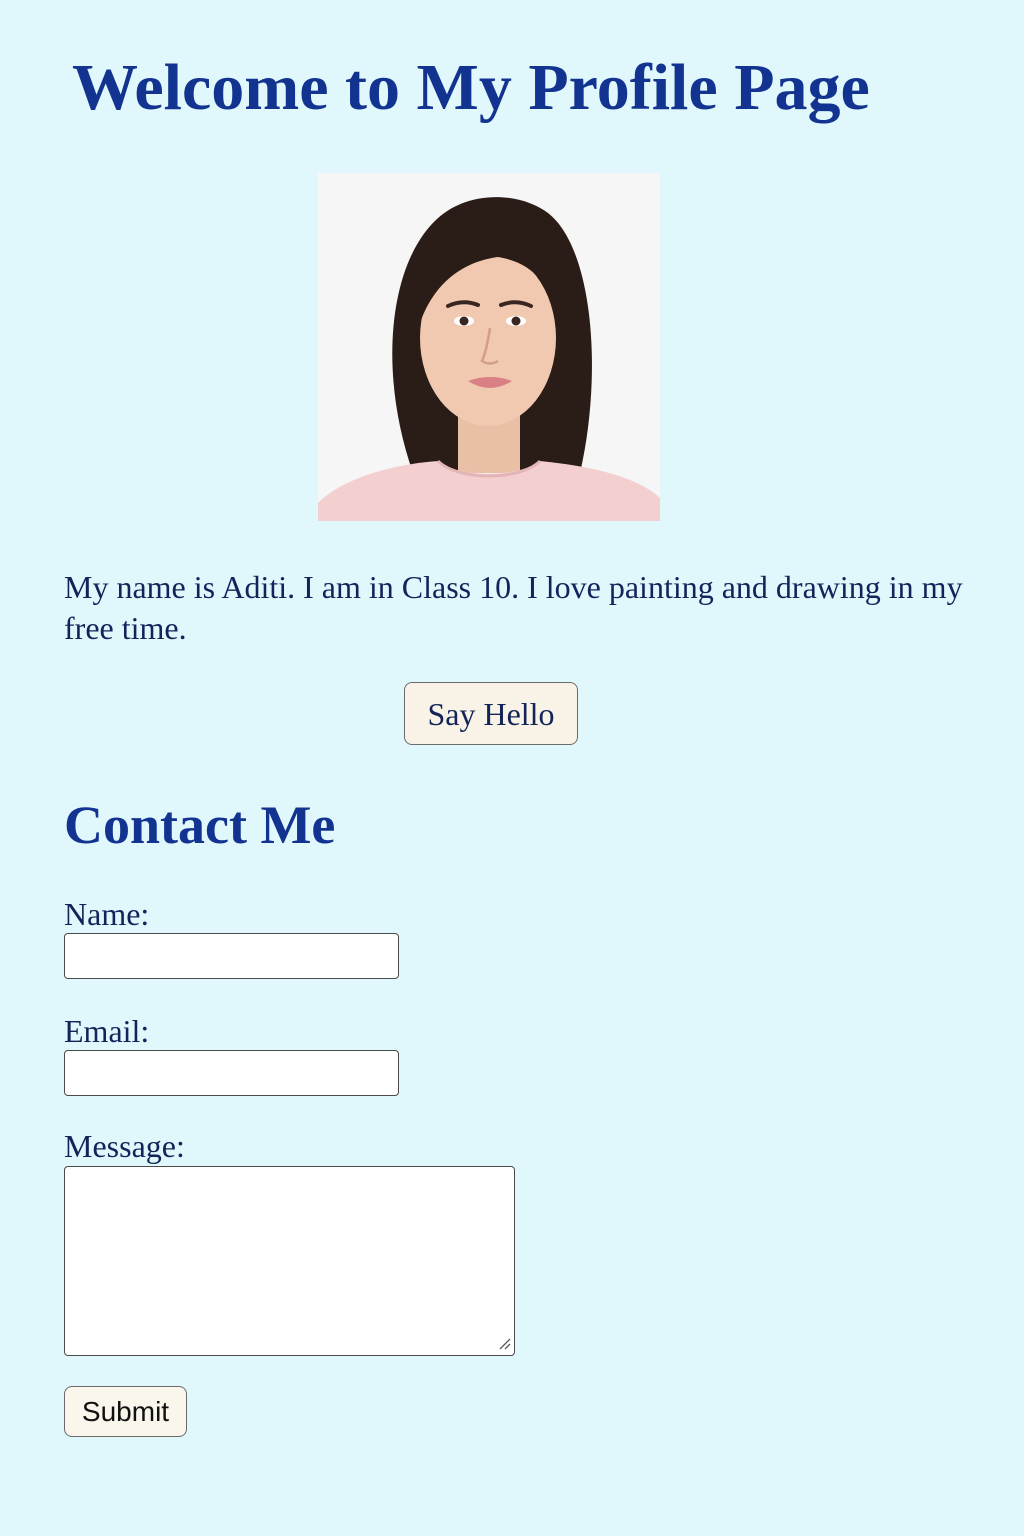  I want to click on say-hello-button: Say Hello, so click(491, 713).